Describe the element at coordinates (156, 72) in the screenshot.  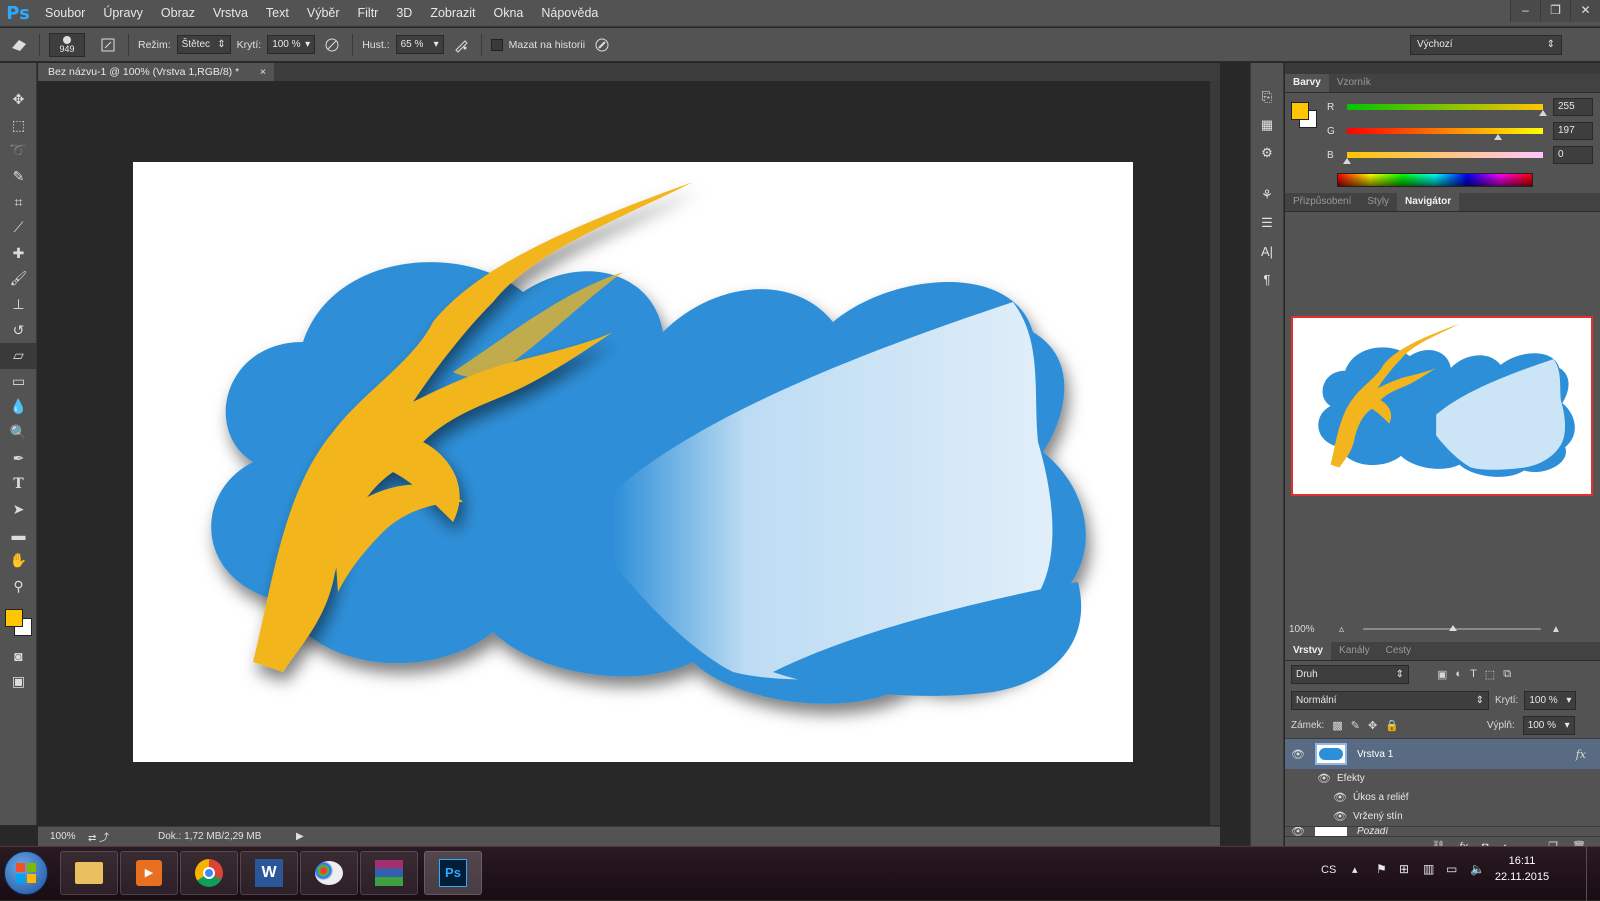
I see `document-tab: Bez názvu-1 @ 100% (Vrstva 1,RGB/8) * ×` at that location.